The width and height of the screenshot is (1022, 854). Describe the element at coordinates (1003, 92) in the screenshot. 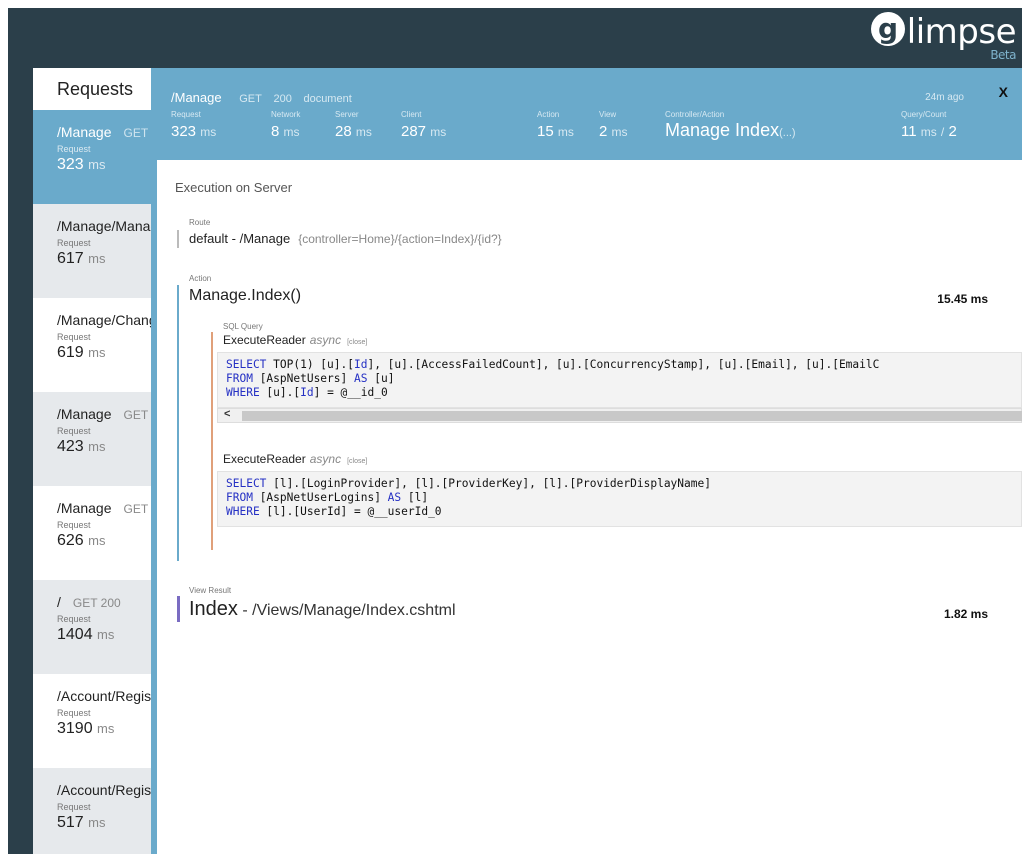

I see `close-button: X` at that location.